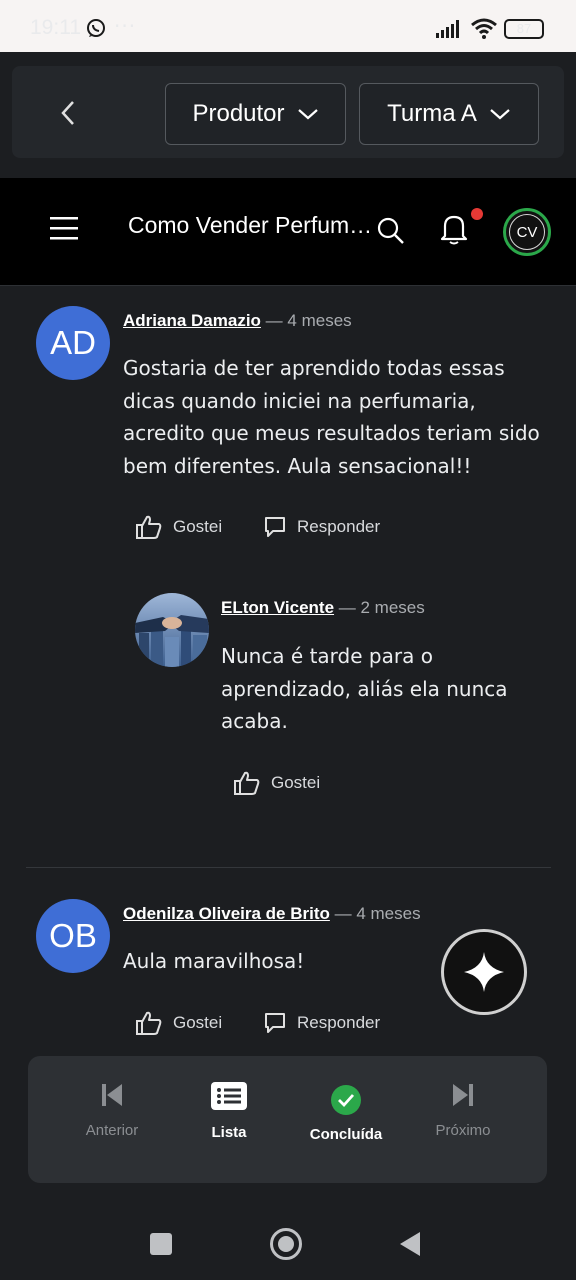 The width and height of the screenshot is (576, 1280). What do you see at coordinates (484, 28) in the screenshot?
I see `wifi-icon` at bounding box center [484, 28].